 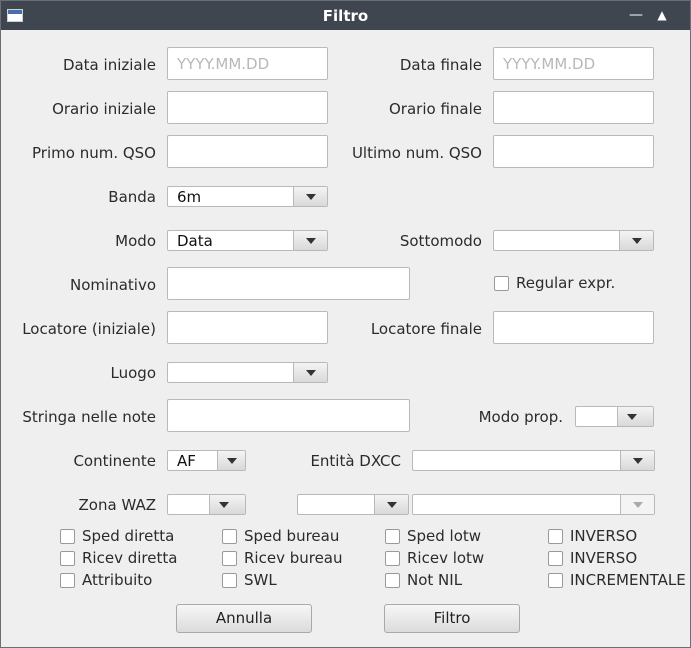 What do you see at coordinates (117, 580) in the screenshot?
I see `attribuito-label: Attribuito` at bounding box center [117, 580].